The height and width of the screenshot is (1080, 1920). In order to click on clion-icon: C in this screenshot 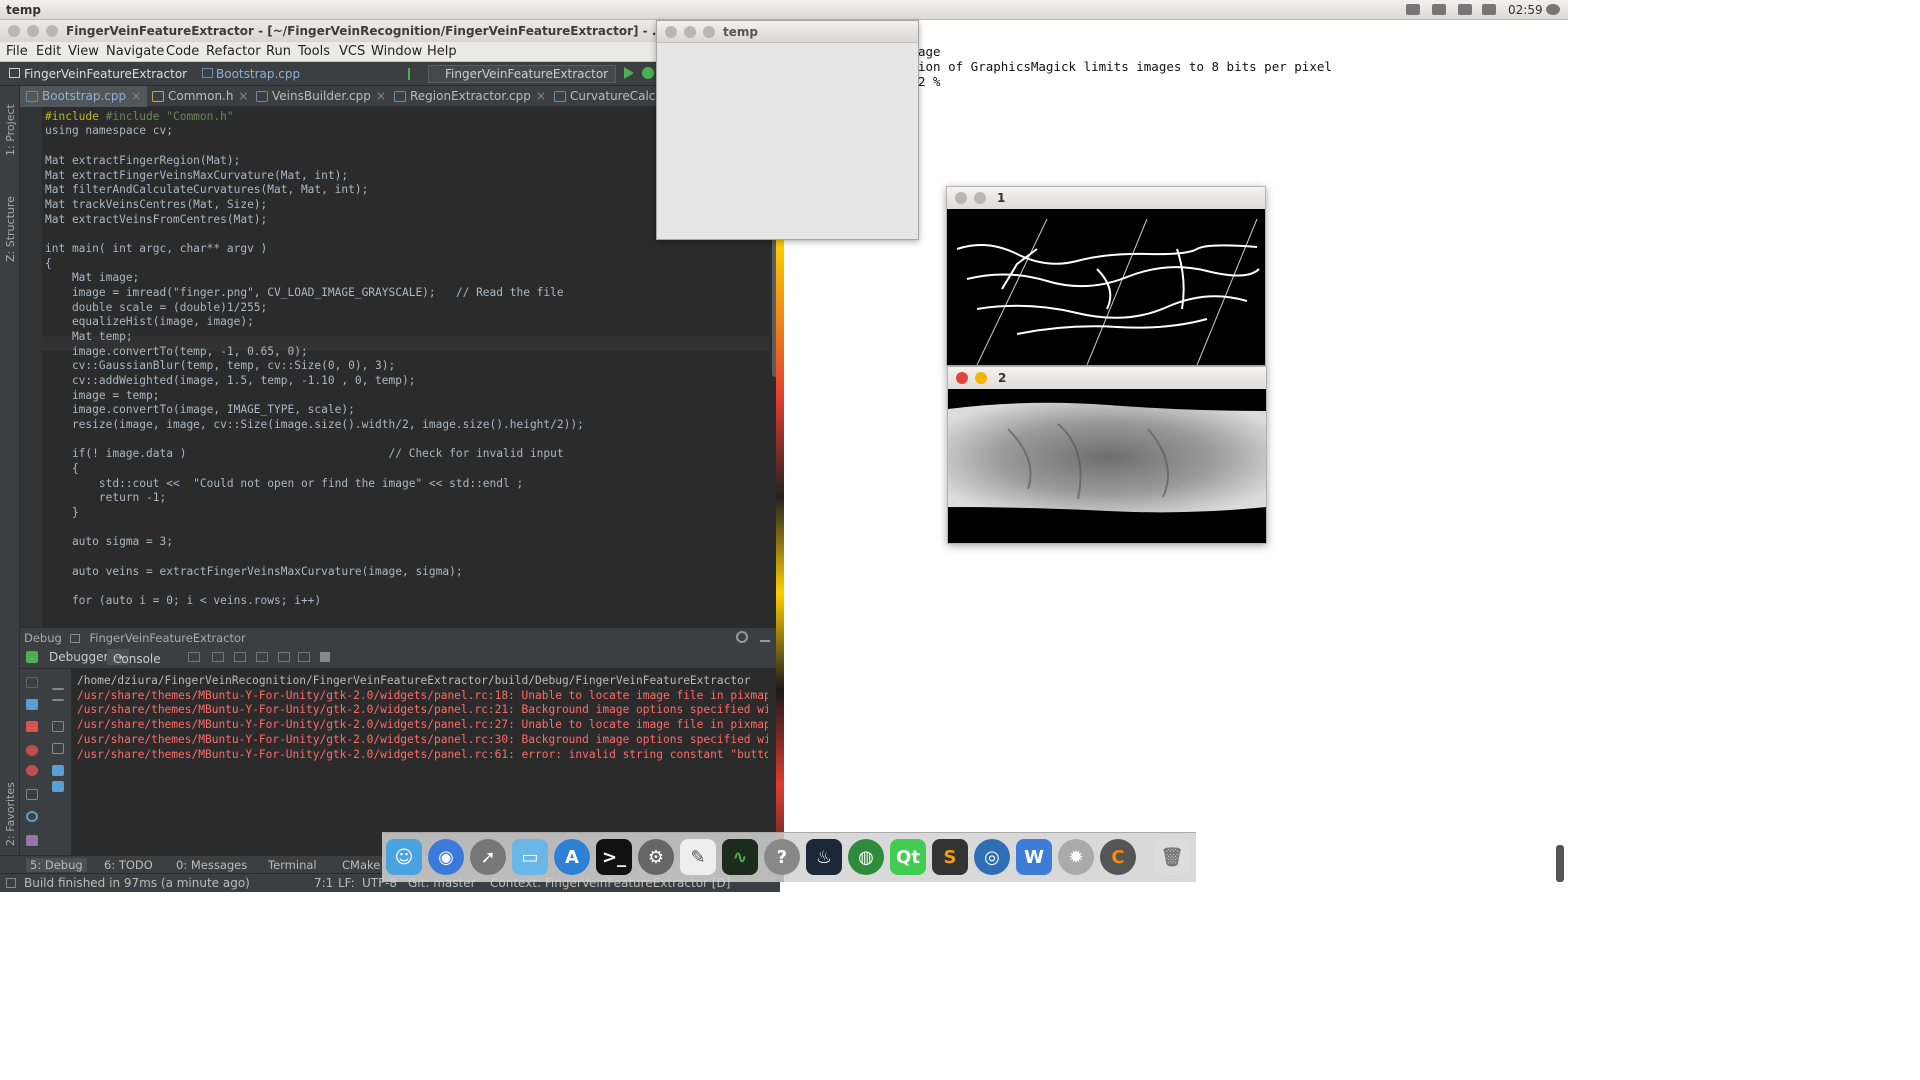, I will do `click(1118, 857)`.